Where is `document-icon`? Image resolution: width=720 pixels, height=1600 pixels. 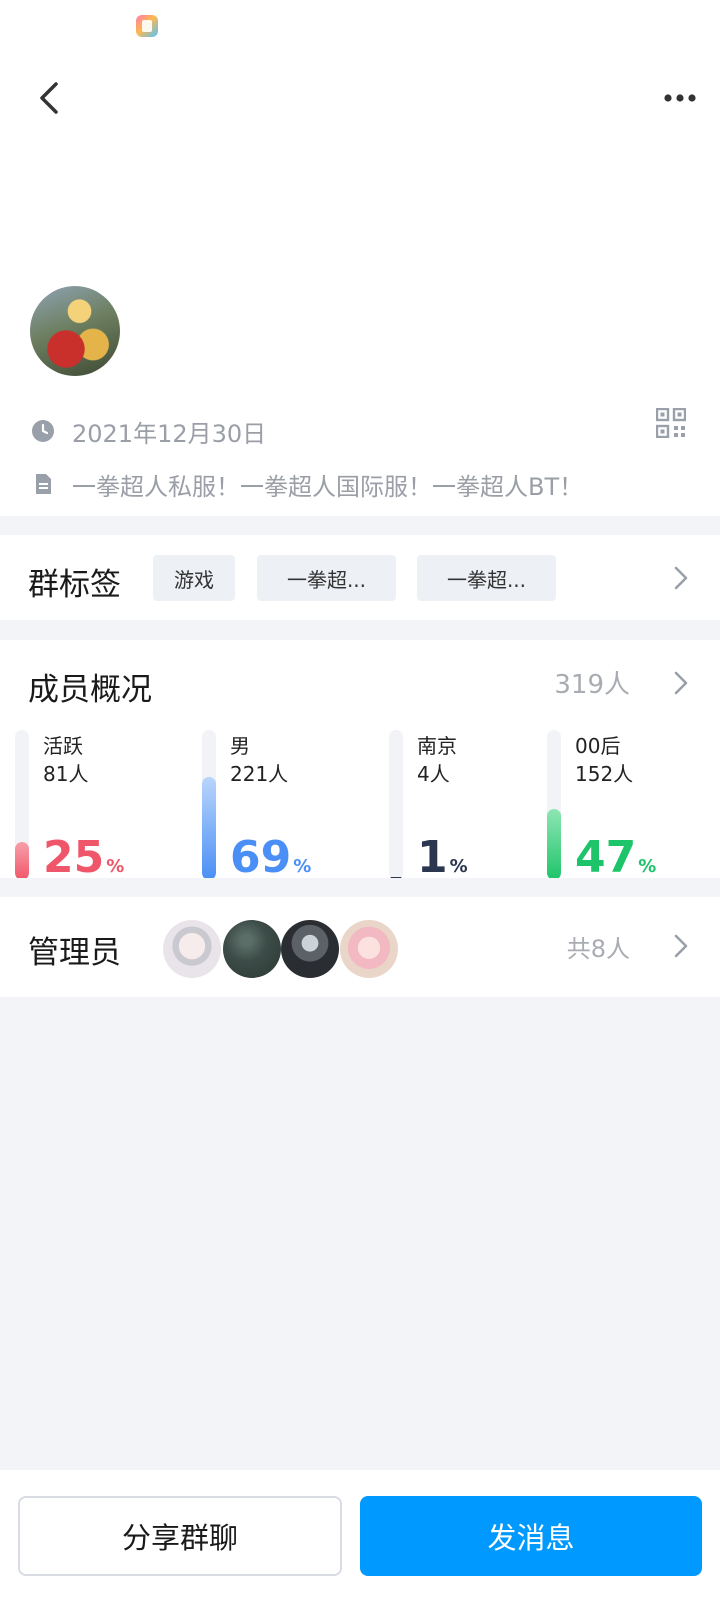
document-icon is located at coordinates (43, 484).